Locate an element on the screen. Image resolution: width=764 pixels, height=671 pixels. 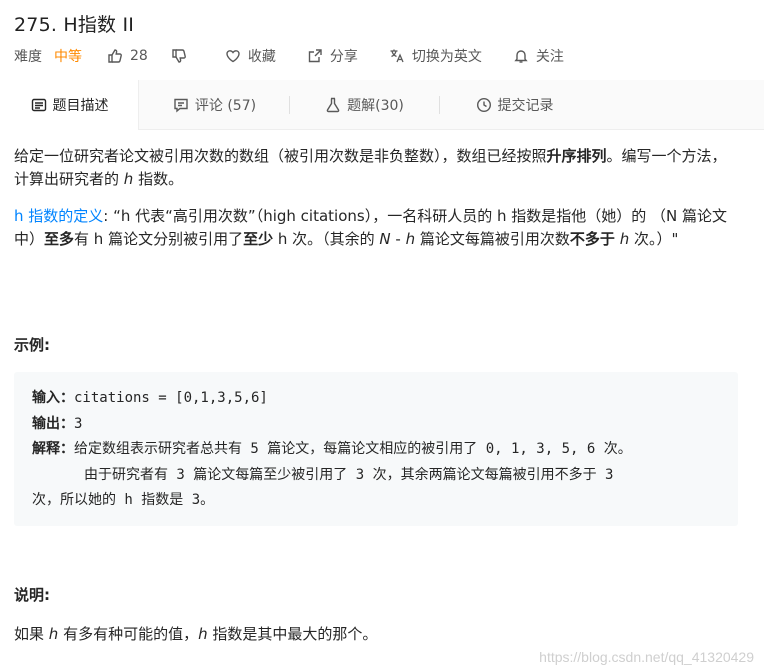
notes-text: 如果 h 有多有种可能的值，h 指数是其中最大的那个。 is located at coordinates (195, 634).